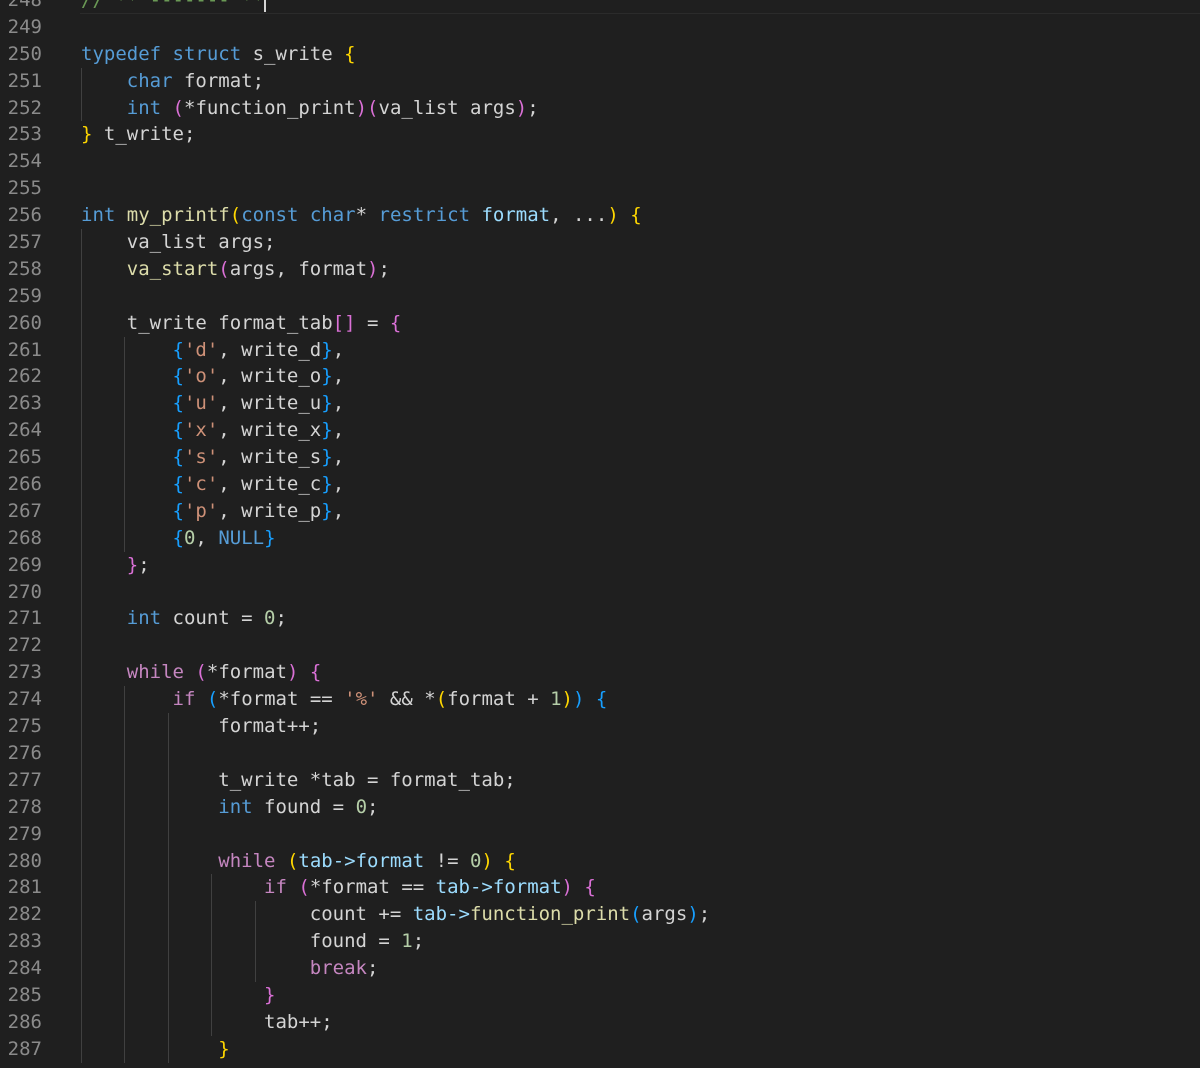  Describe the element at coordinates (241, 323) in the screenshot. I see `line-code: t_write format_tab[] = {` at that location.